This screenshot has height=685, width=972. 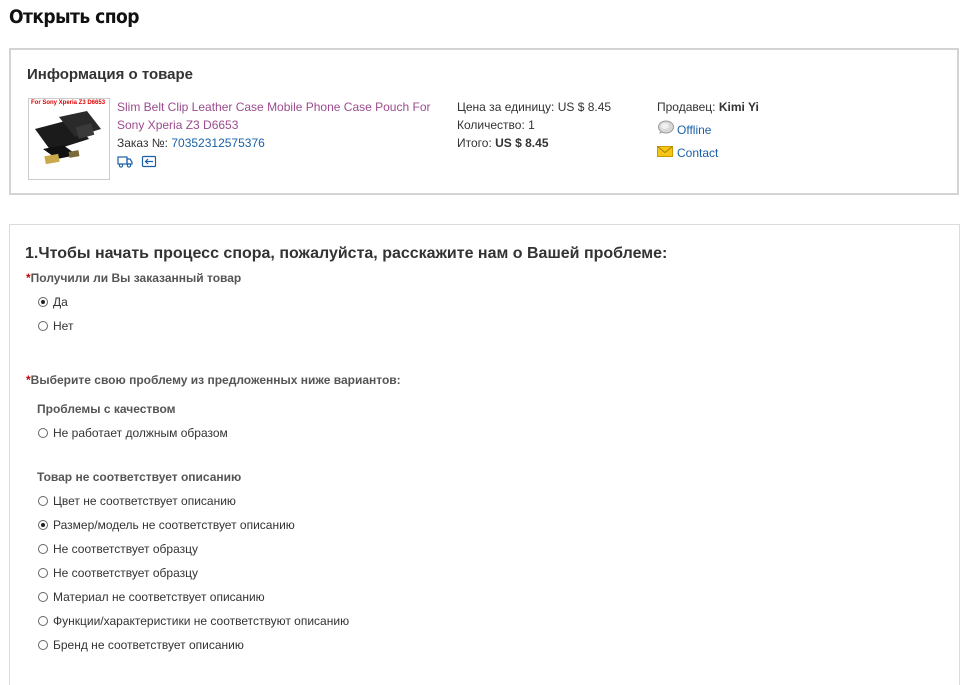 I want to click on offline-status-icon, so click(x=666, y=129).